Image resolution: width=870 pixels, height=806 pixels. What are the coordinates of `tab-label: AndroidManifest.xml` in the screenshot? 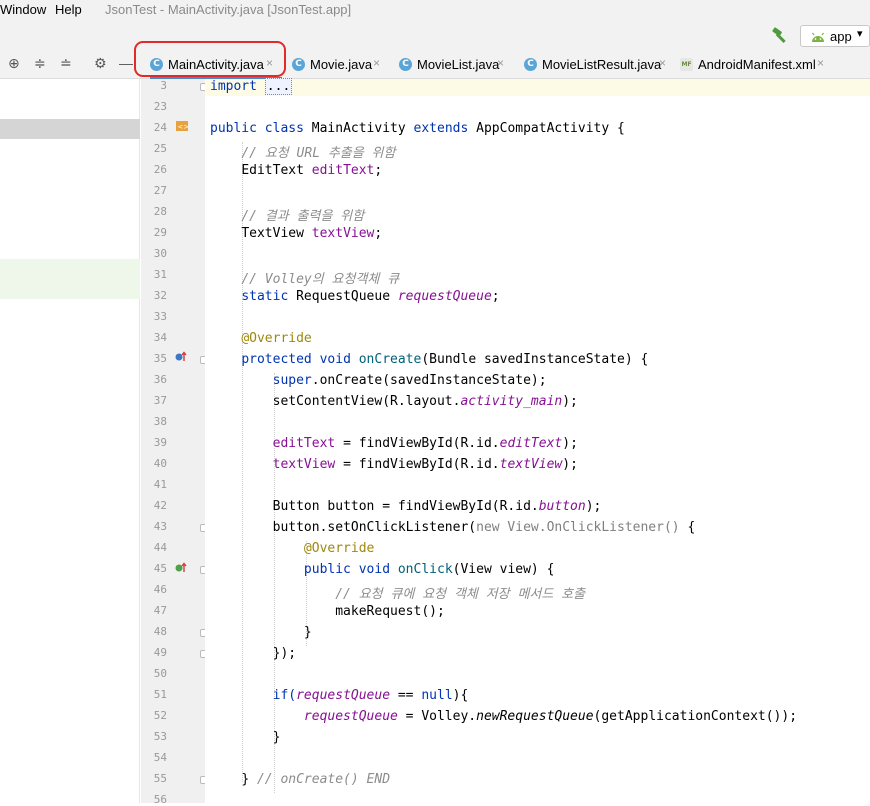 It's located at (757, 64).